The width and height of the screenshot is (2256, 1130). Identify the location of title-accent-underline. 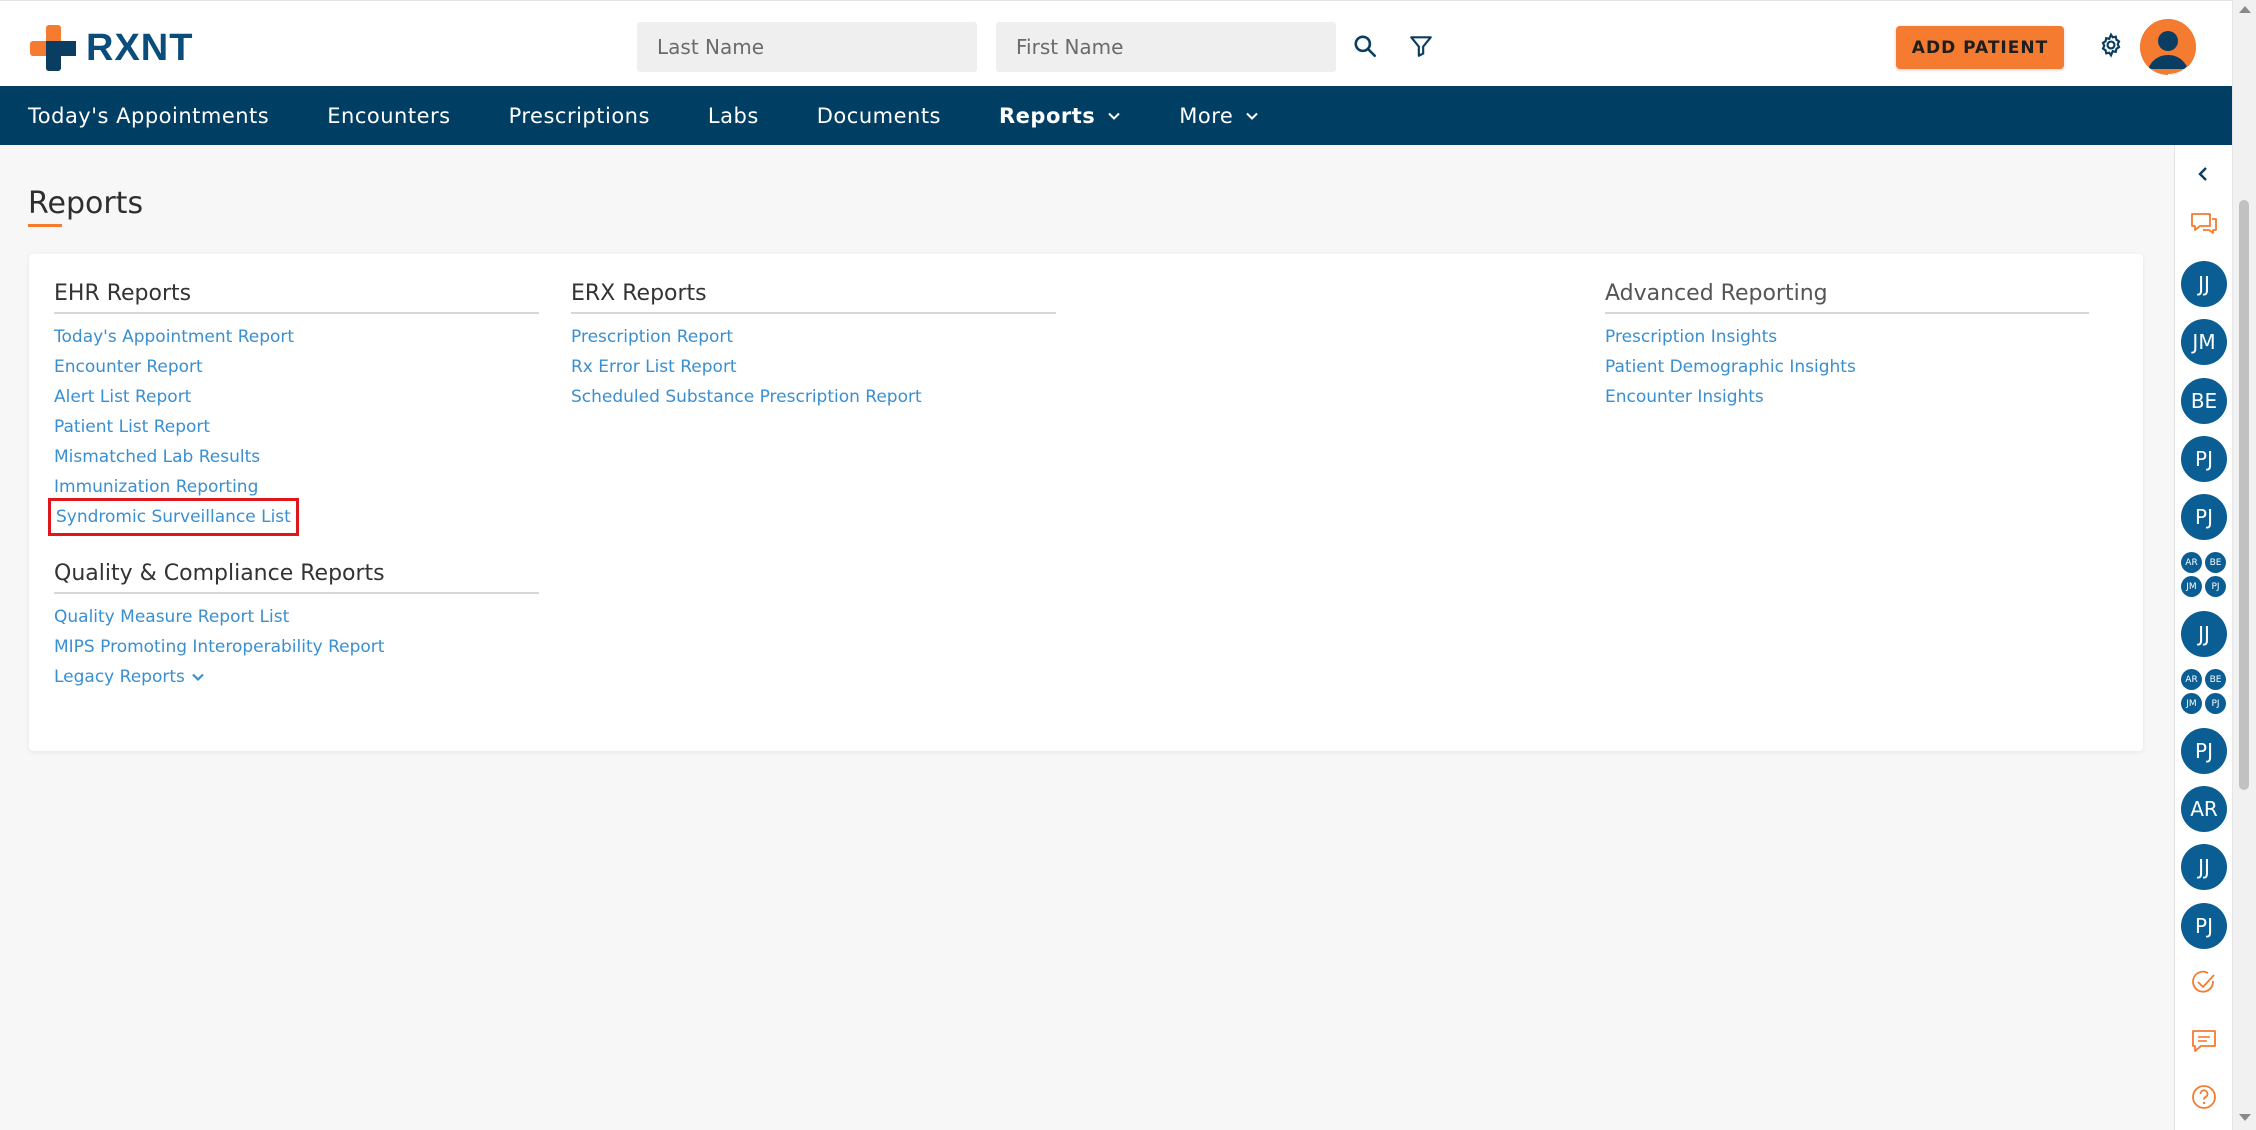
(45, 225).